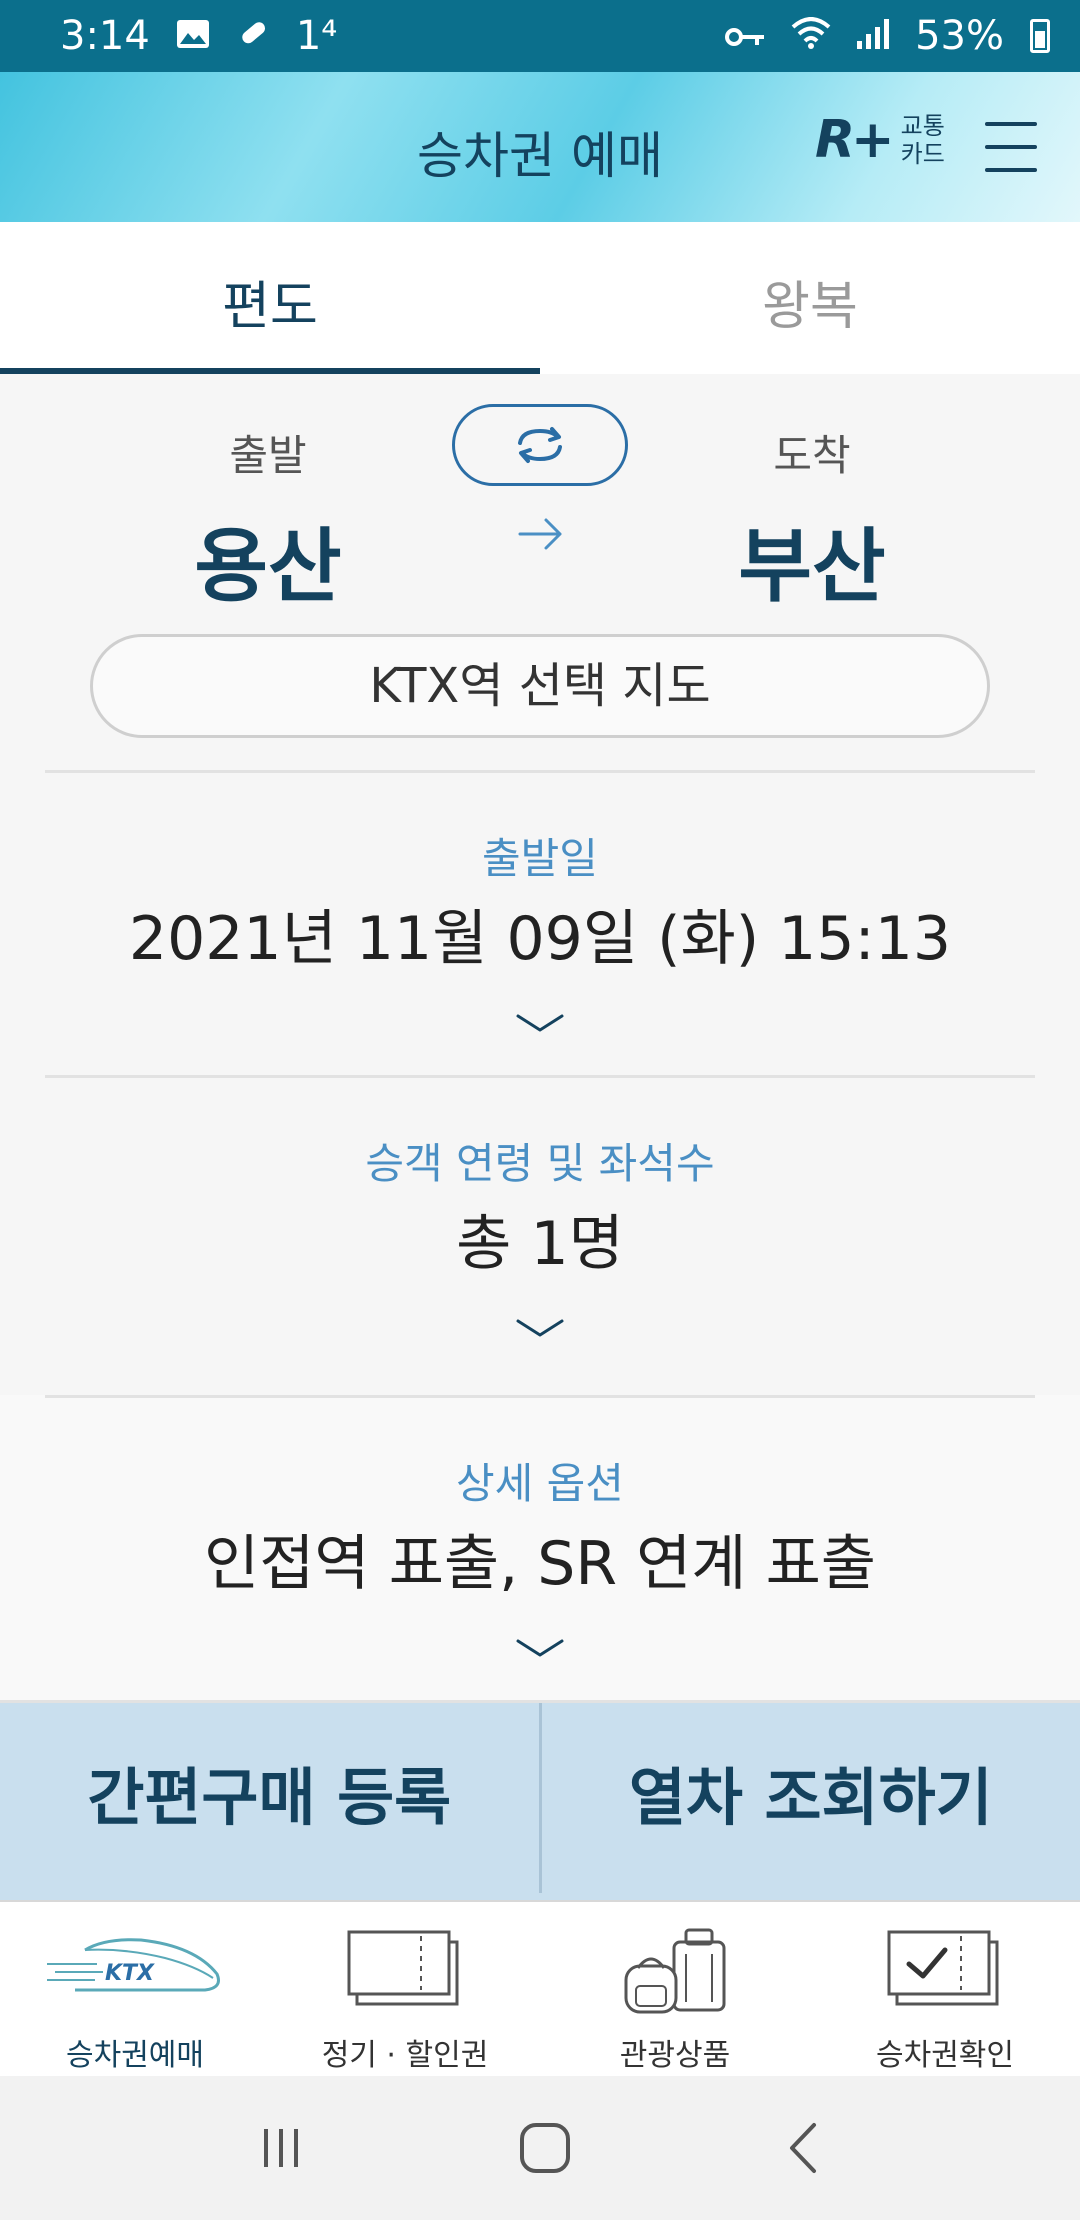 The height and width of the screenshot is (2220, 1080). Describe the element at coordinates (943, 1968) in the screenshot. I see `ticket-check-icon` at that location.